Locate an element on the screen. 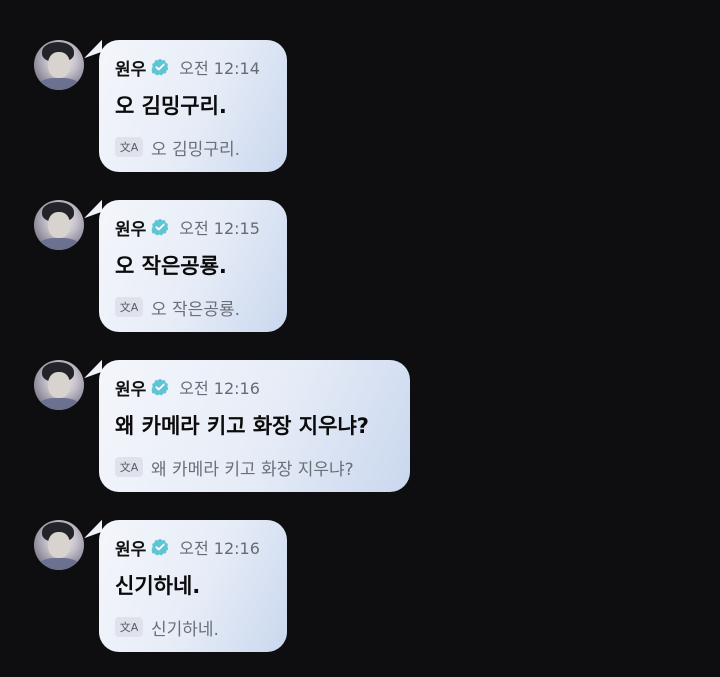 Image resolution: width=720 pixels, height=677 pixels. message-text: 왜 카메라 키고 화장 지우냐? is located at coordinates (242, 426).